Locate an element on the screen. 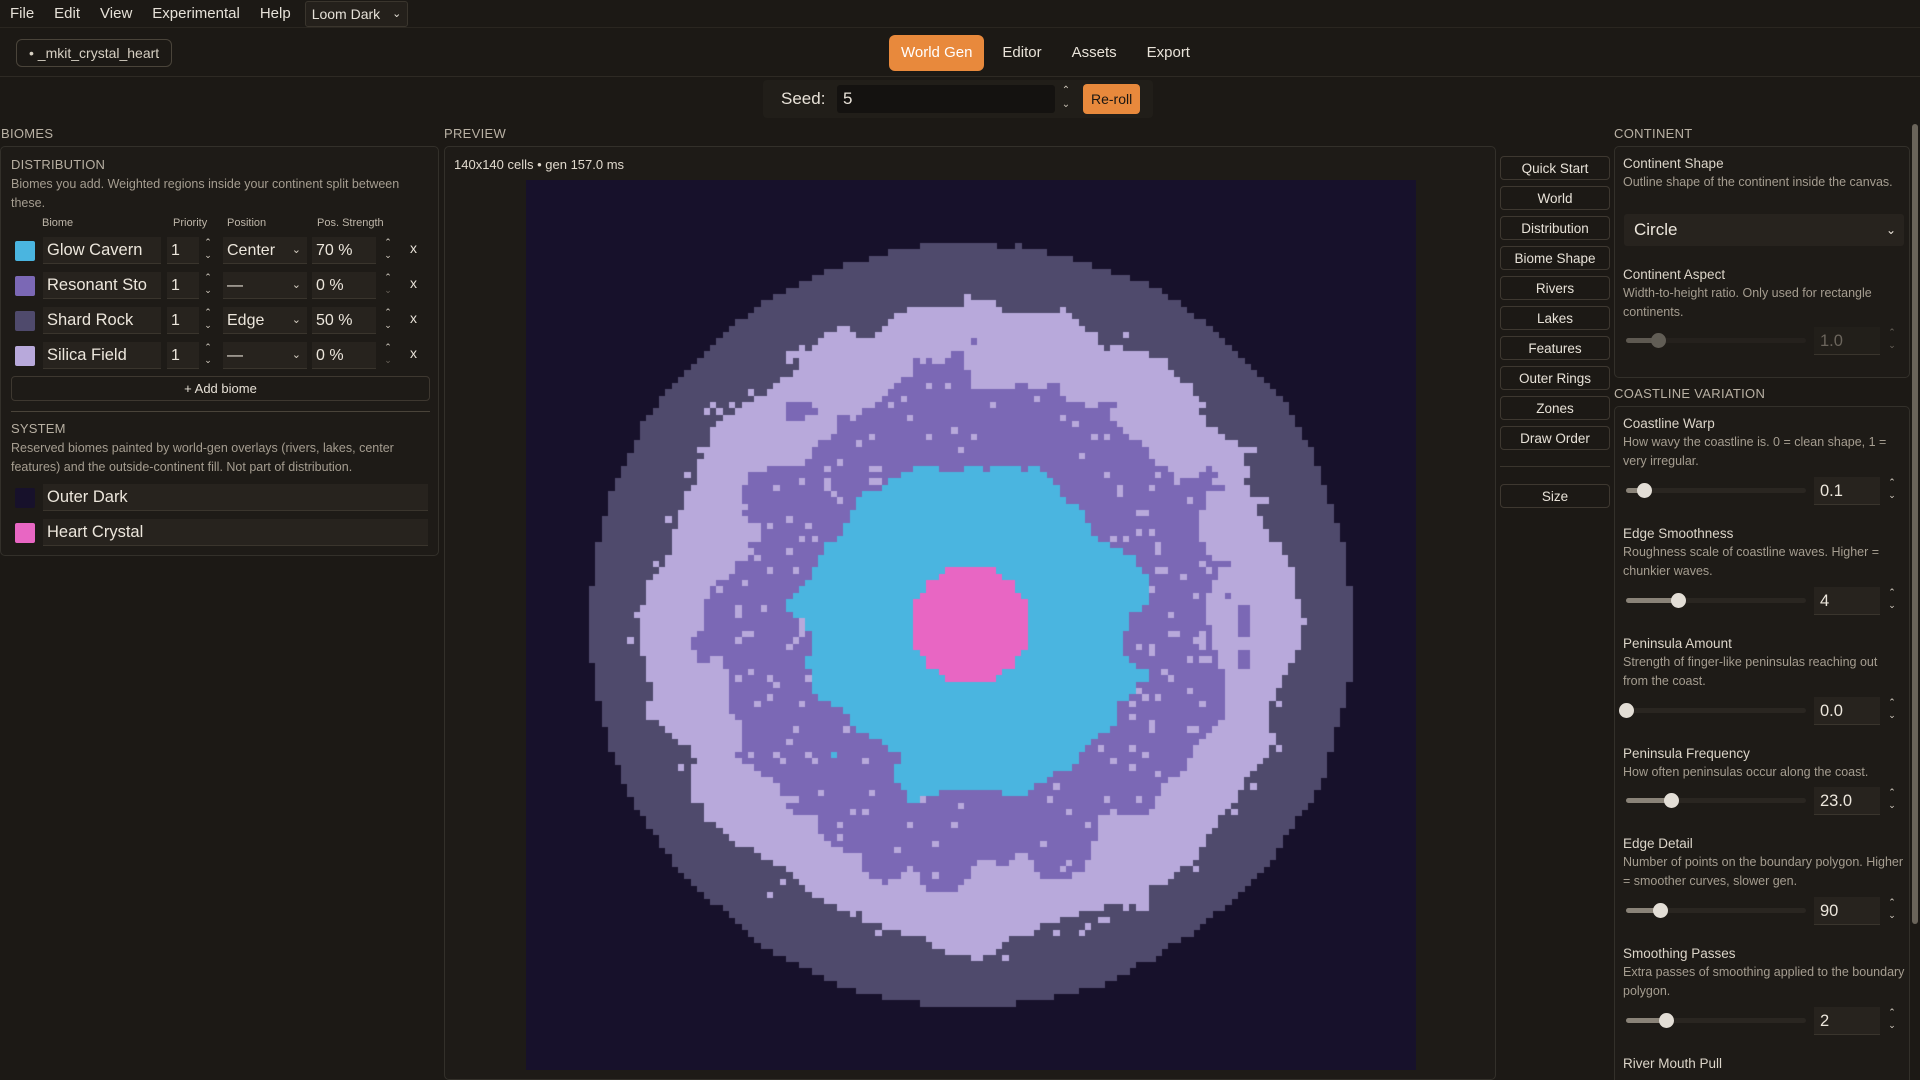 The width and height of the screenshot is (1920, 1080). peninsula-frequency-value: 23.0 is located at coordinates (1847, 801).